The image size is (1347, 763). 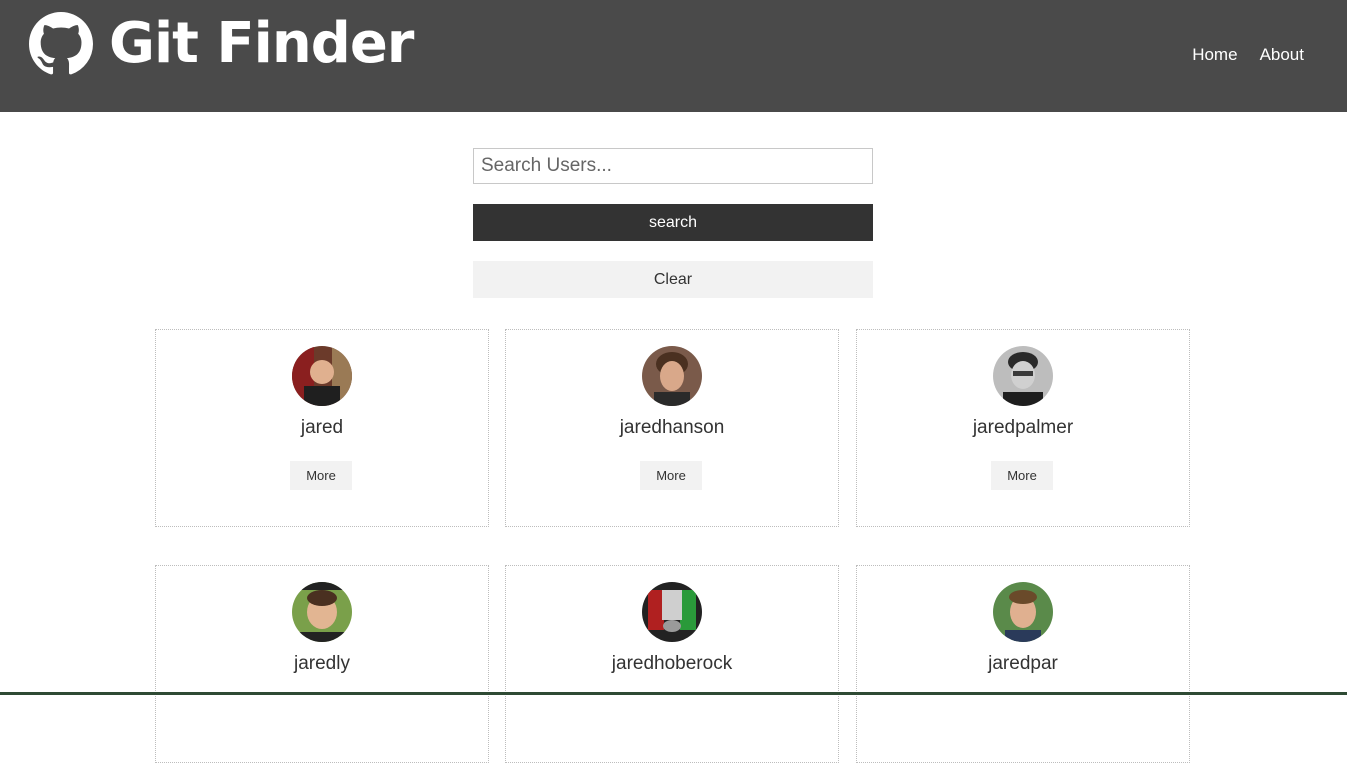 I want to click on user-login: jaredpar, so click(x=1023, y=663).